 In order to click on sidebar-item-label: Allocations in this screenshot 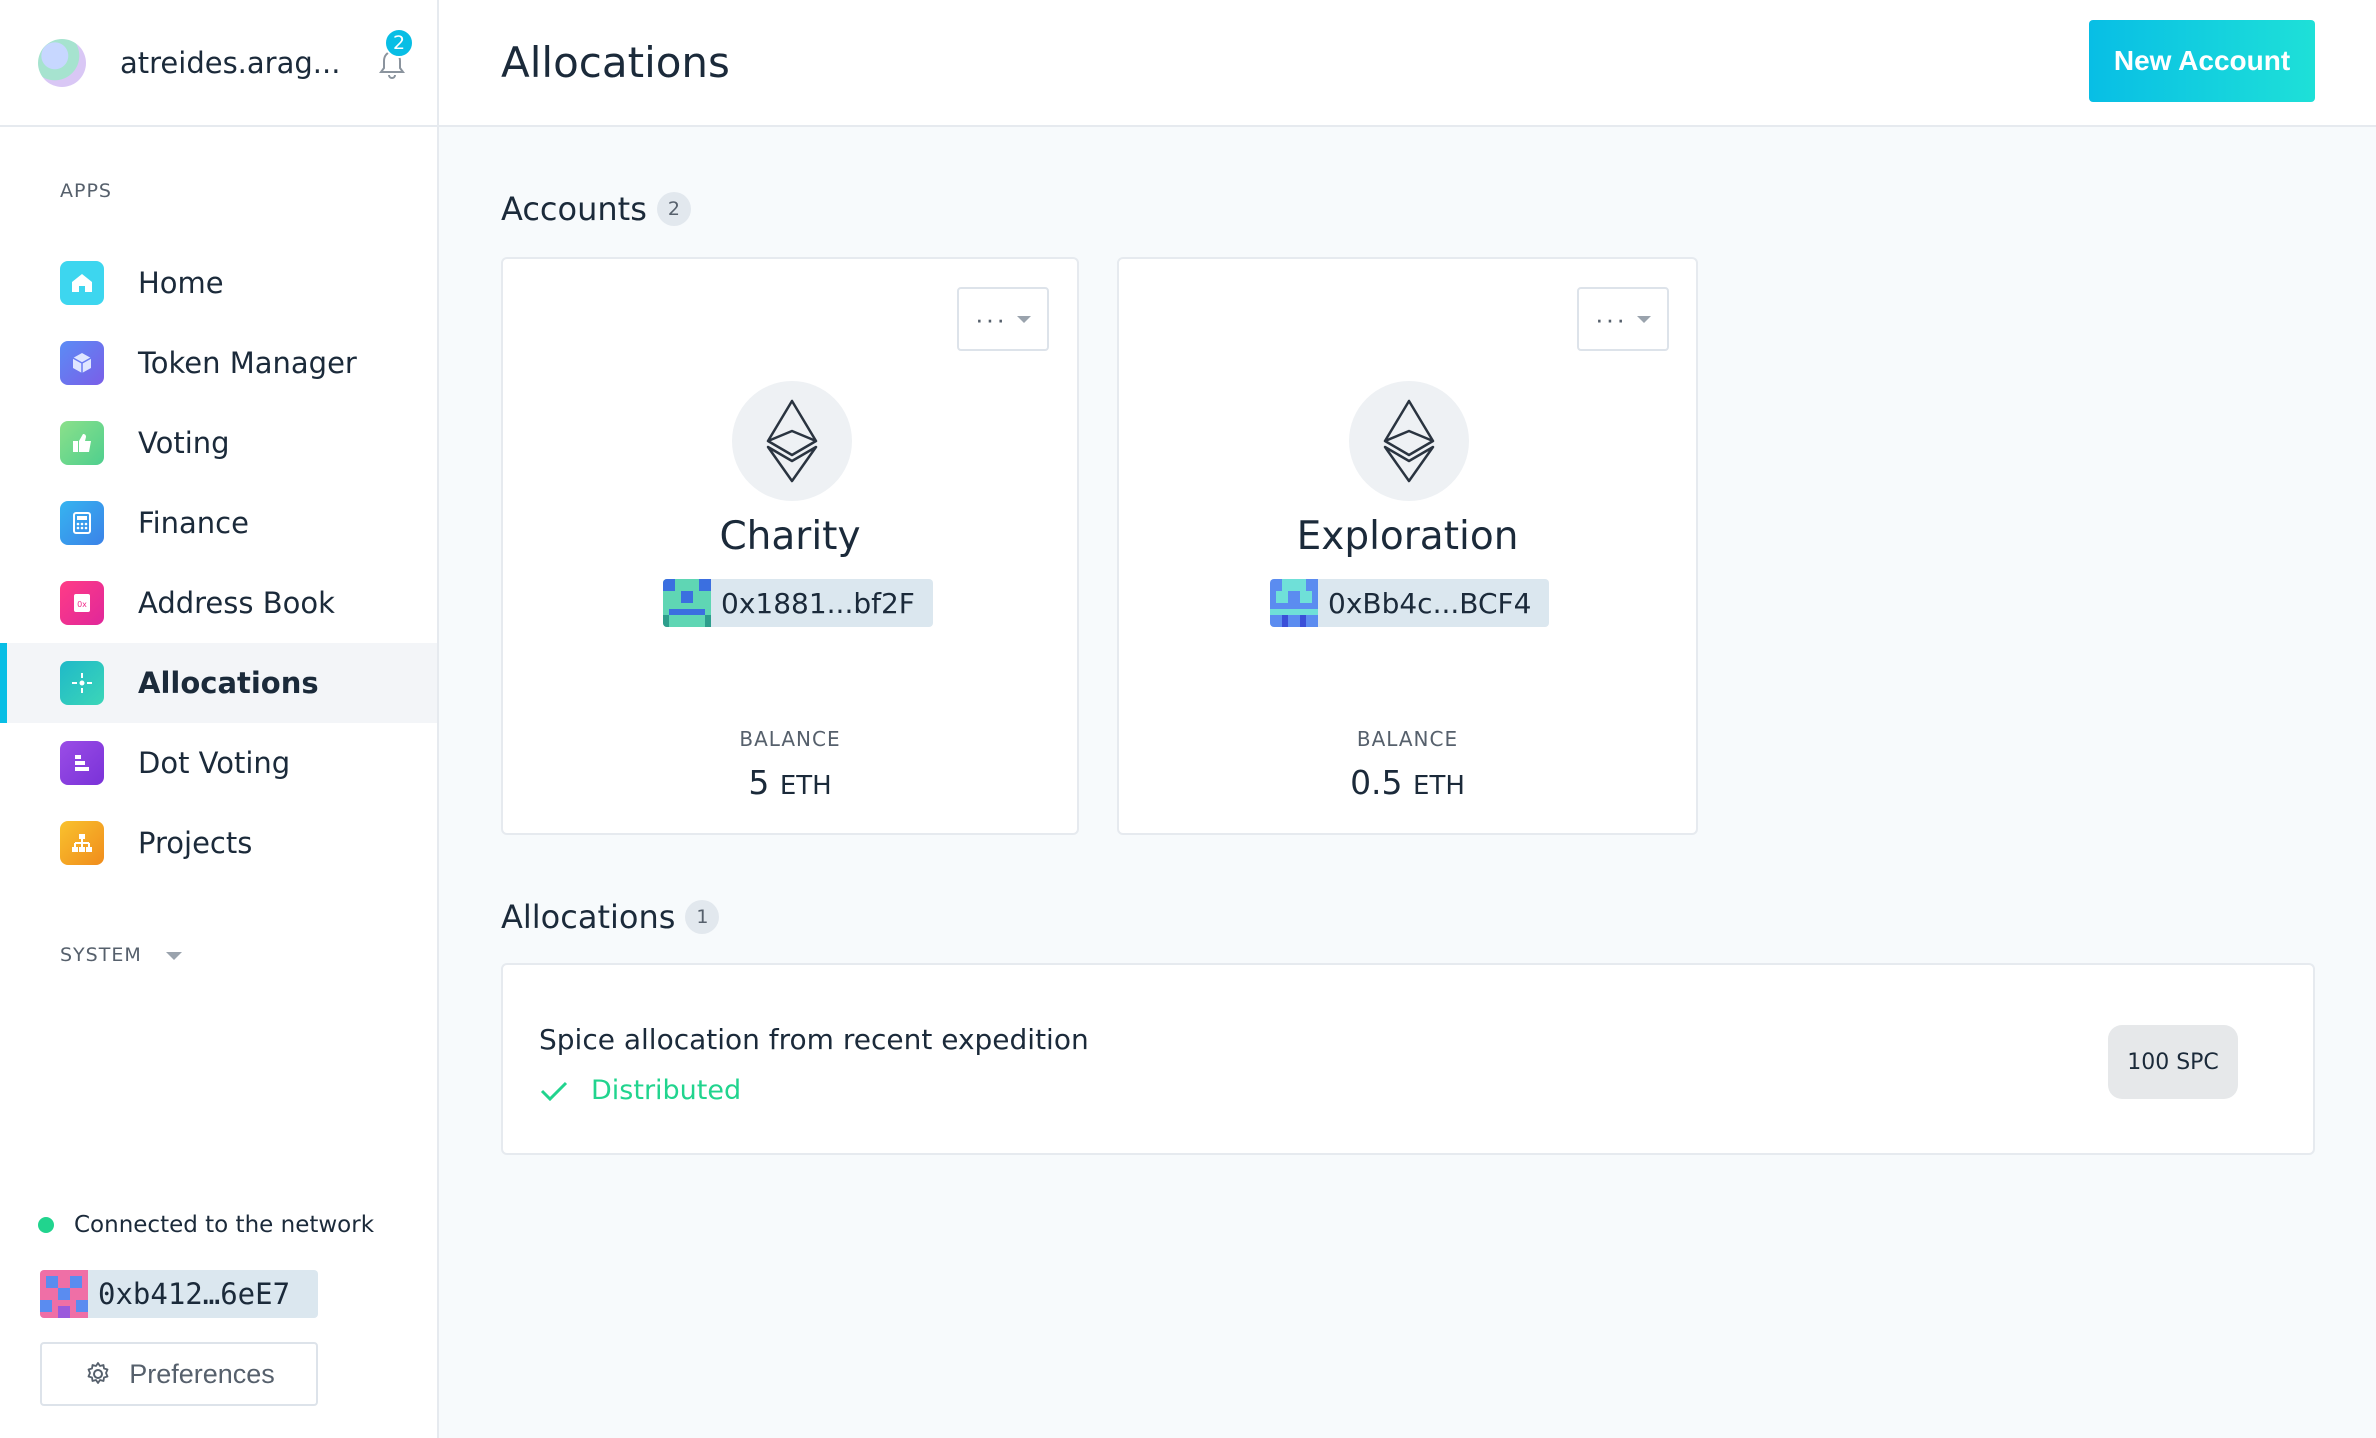, I will do `click(228, 683)`.